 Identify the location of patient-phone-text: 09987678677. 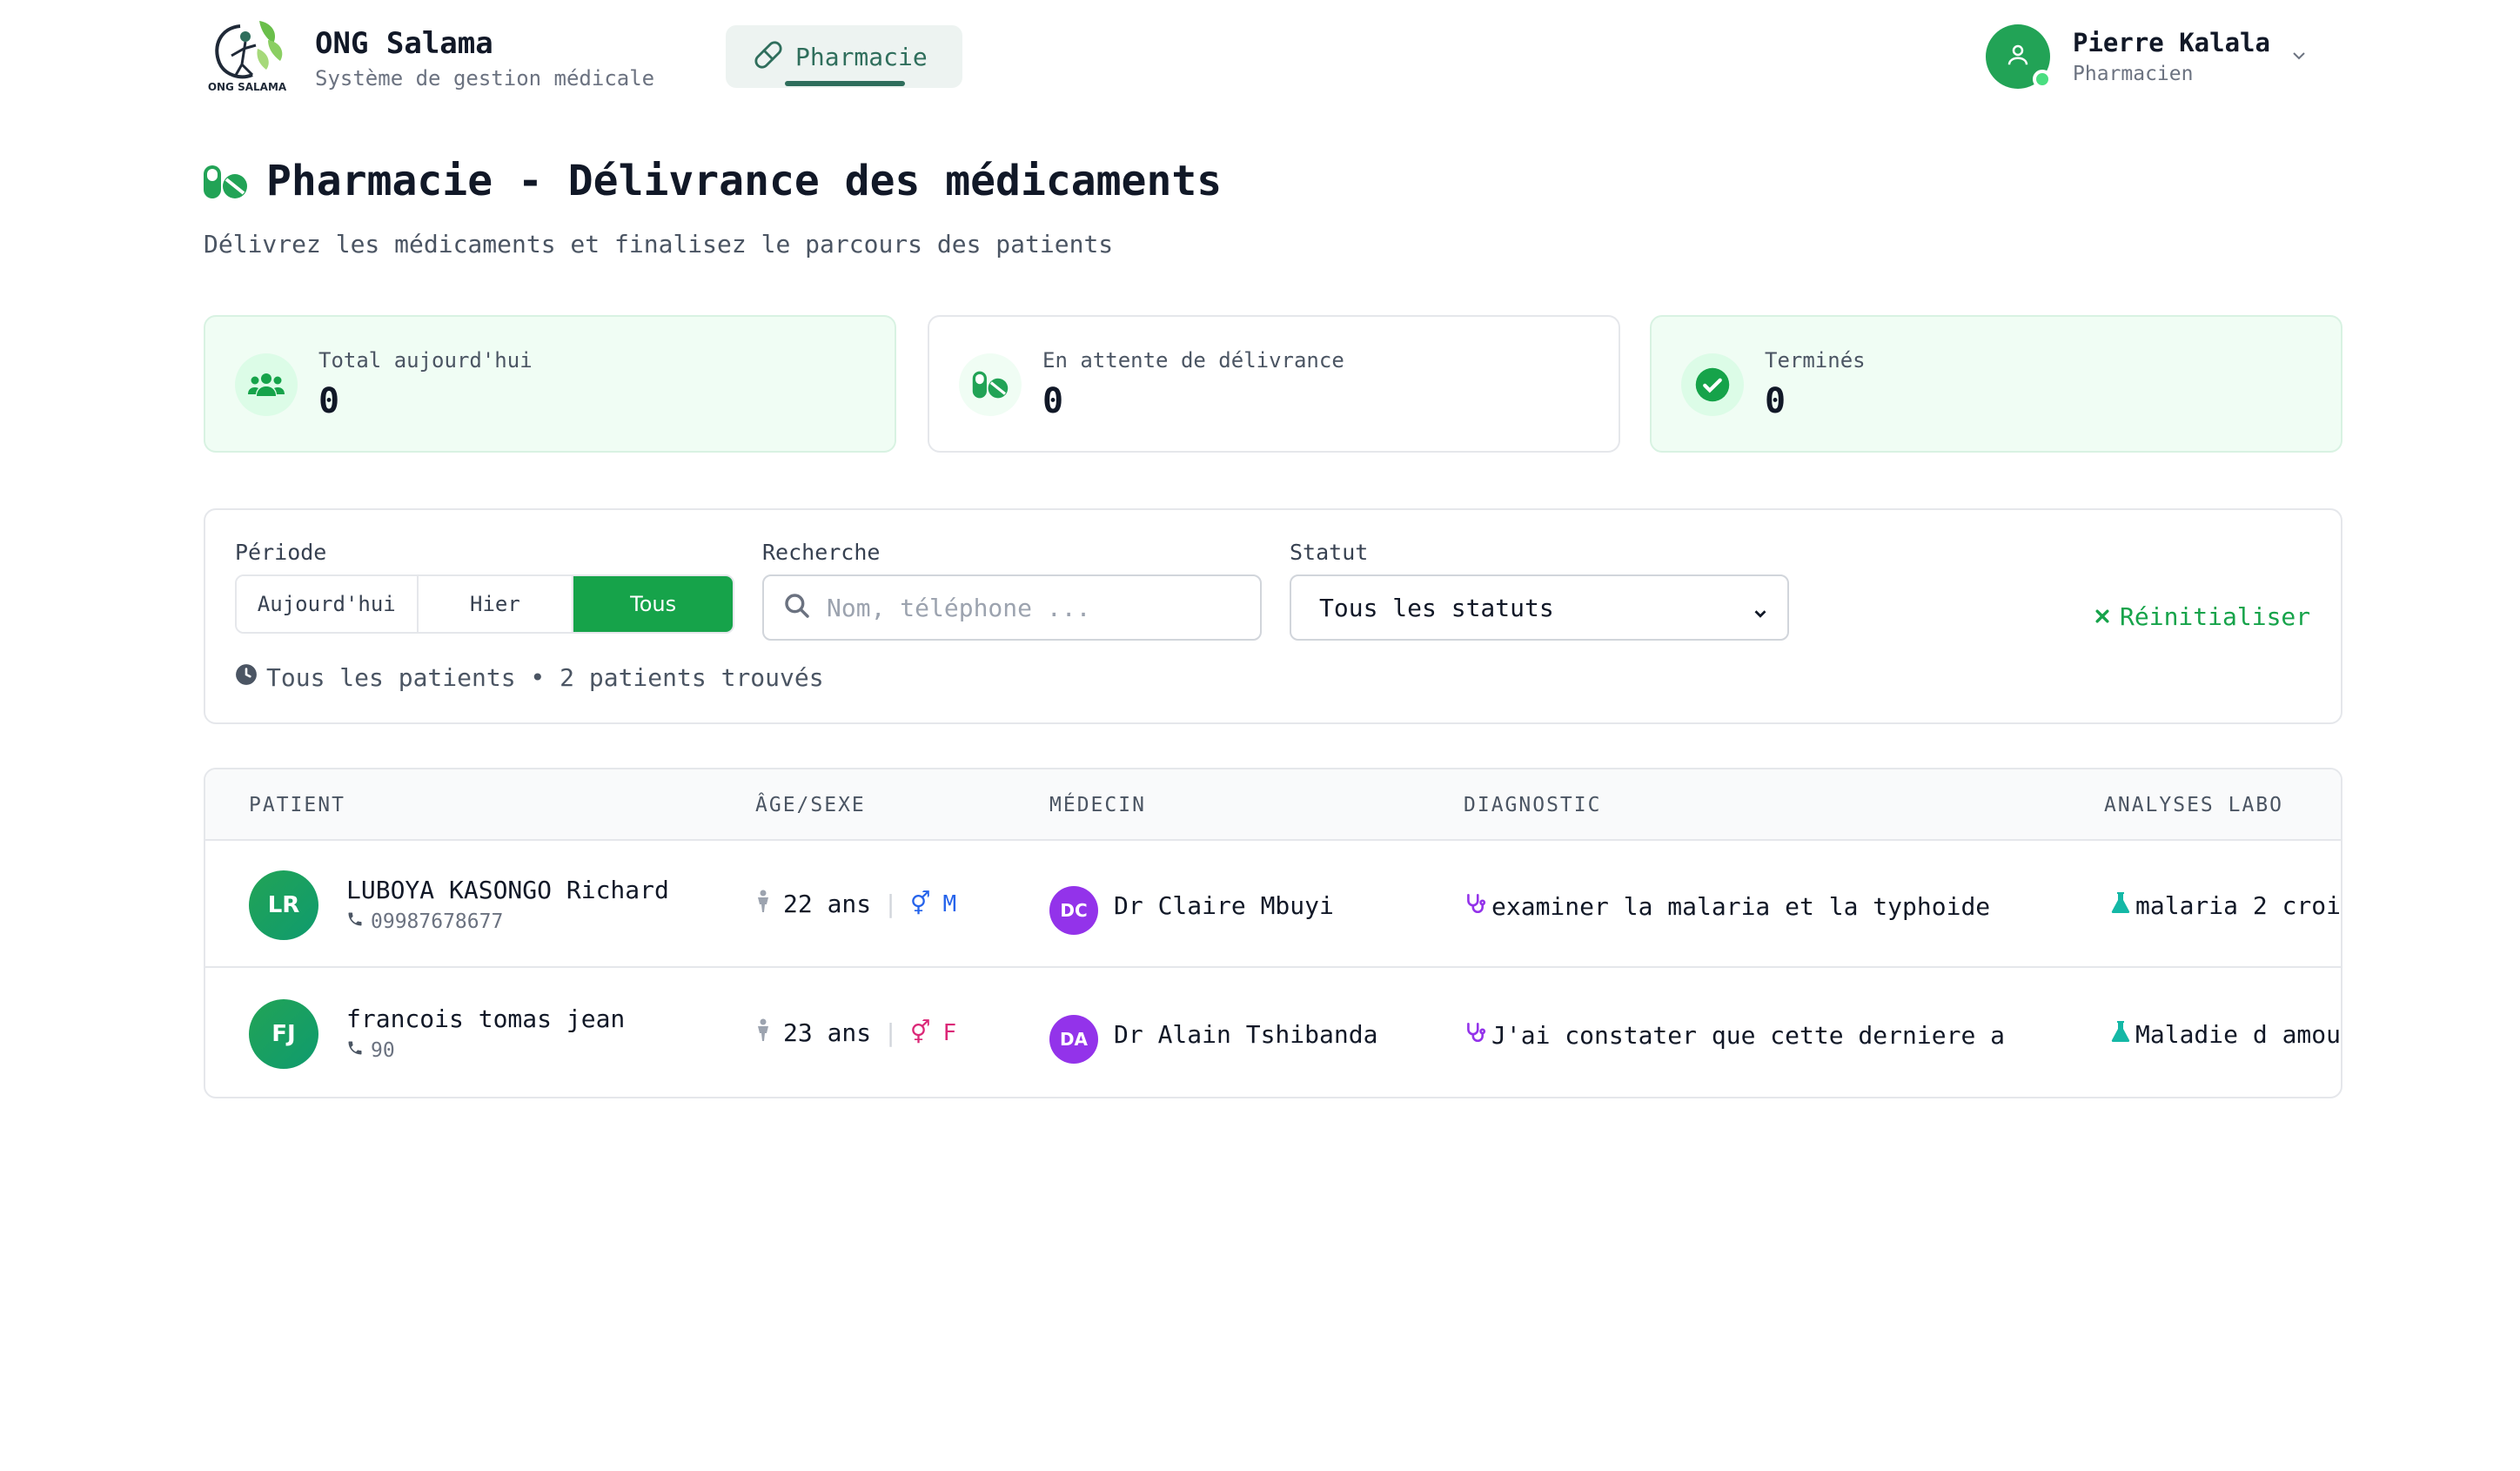
(437, 921).